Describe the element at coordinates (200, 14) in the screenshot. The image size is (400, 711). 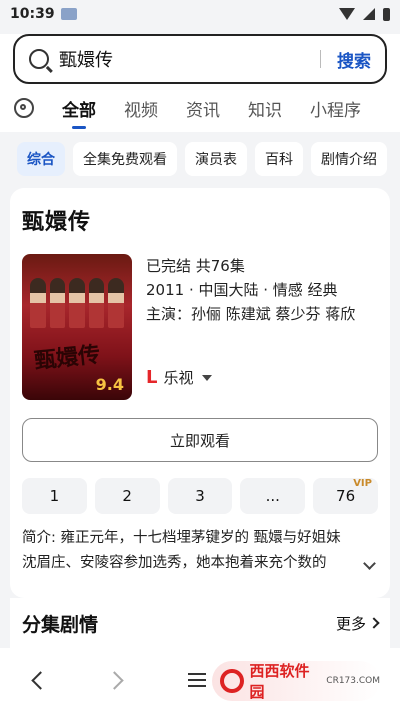
I see `status-bar: 10:39` at that location.